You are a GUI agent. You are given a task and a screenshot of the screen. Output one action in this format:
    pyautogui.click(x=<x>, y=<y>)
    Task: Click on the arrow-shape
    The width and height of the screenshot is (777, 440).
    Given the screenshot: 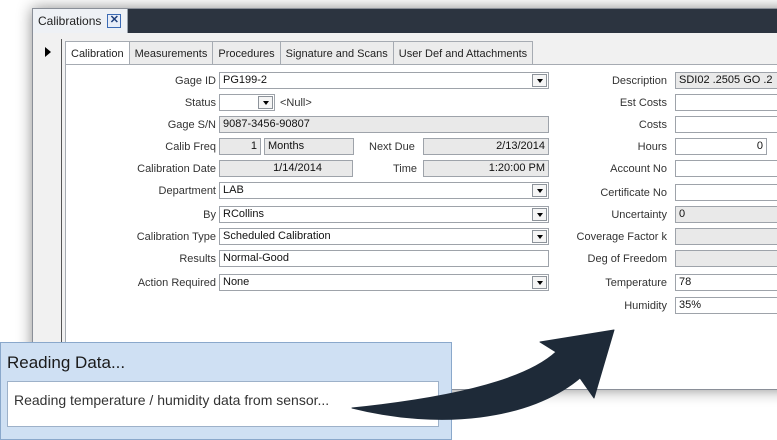 What is the action you would take?
    pyautogui.click(x=483, y=374)
    